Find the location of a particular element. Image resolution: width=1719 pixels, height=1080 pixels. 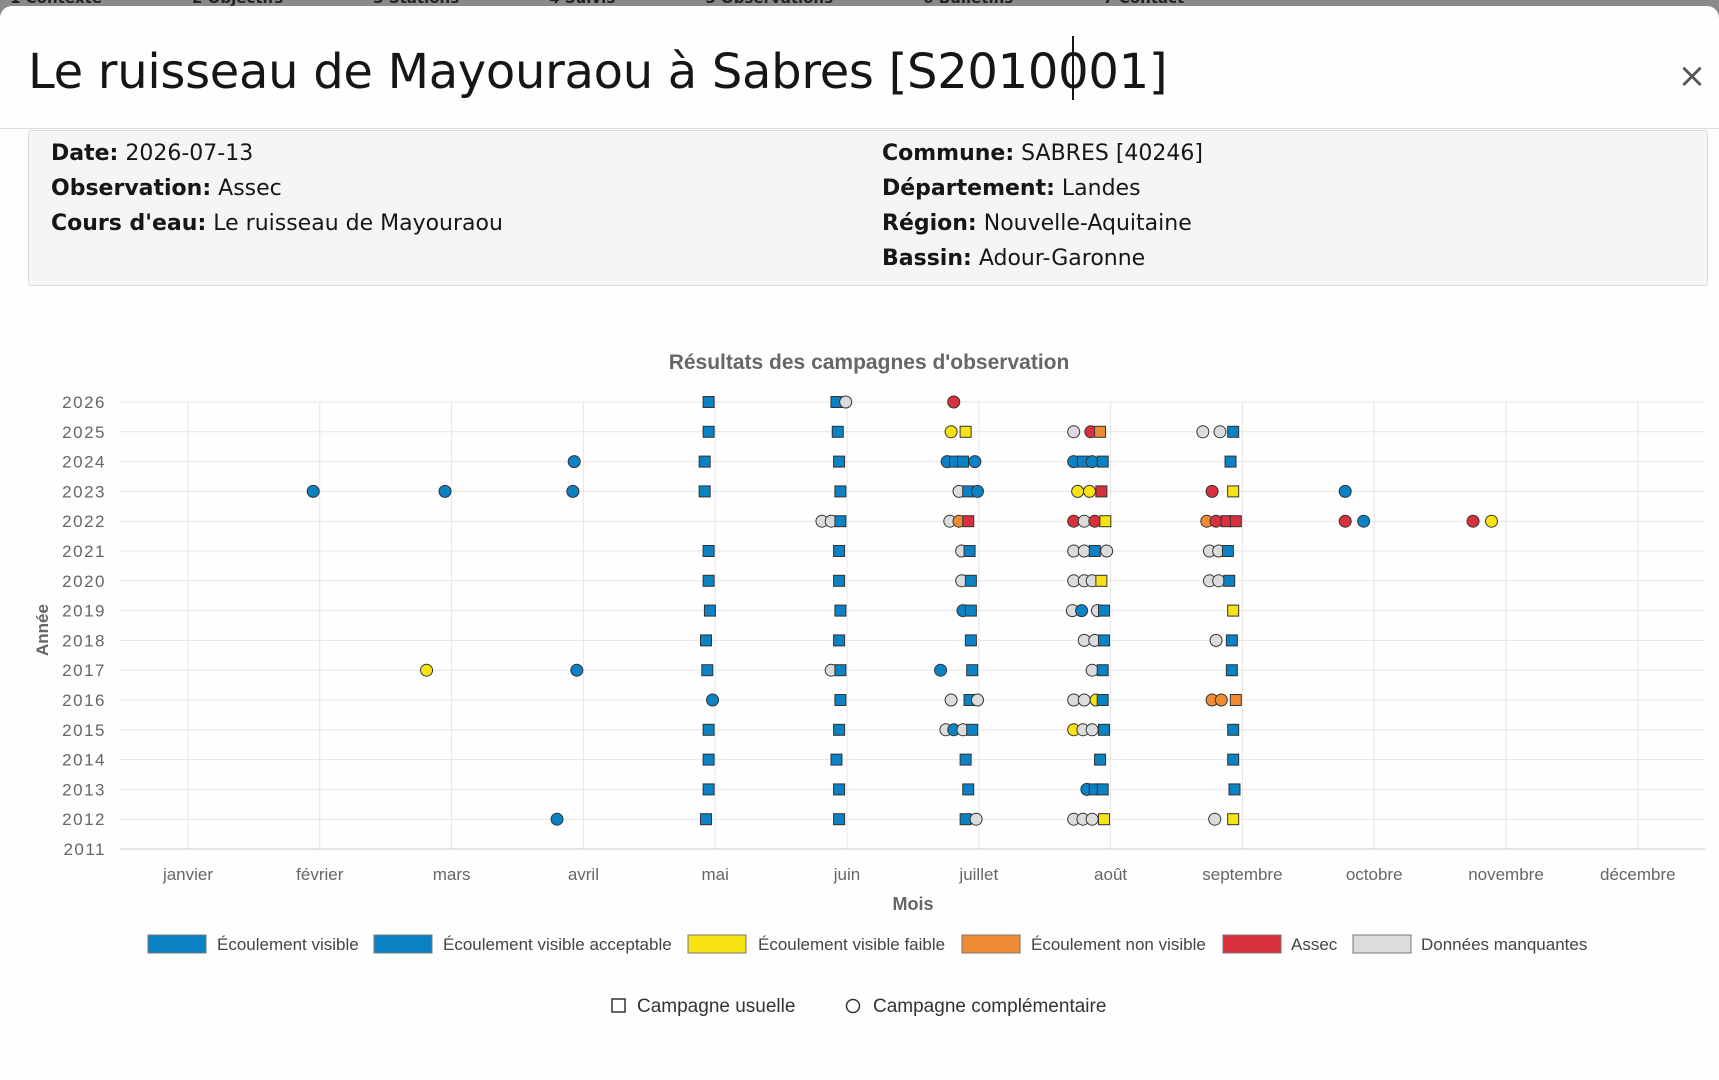

info-value: 2026-07-13 is located at coordinates (189, 153).